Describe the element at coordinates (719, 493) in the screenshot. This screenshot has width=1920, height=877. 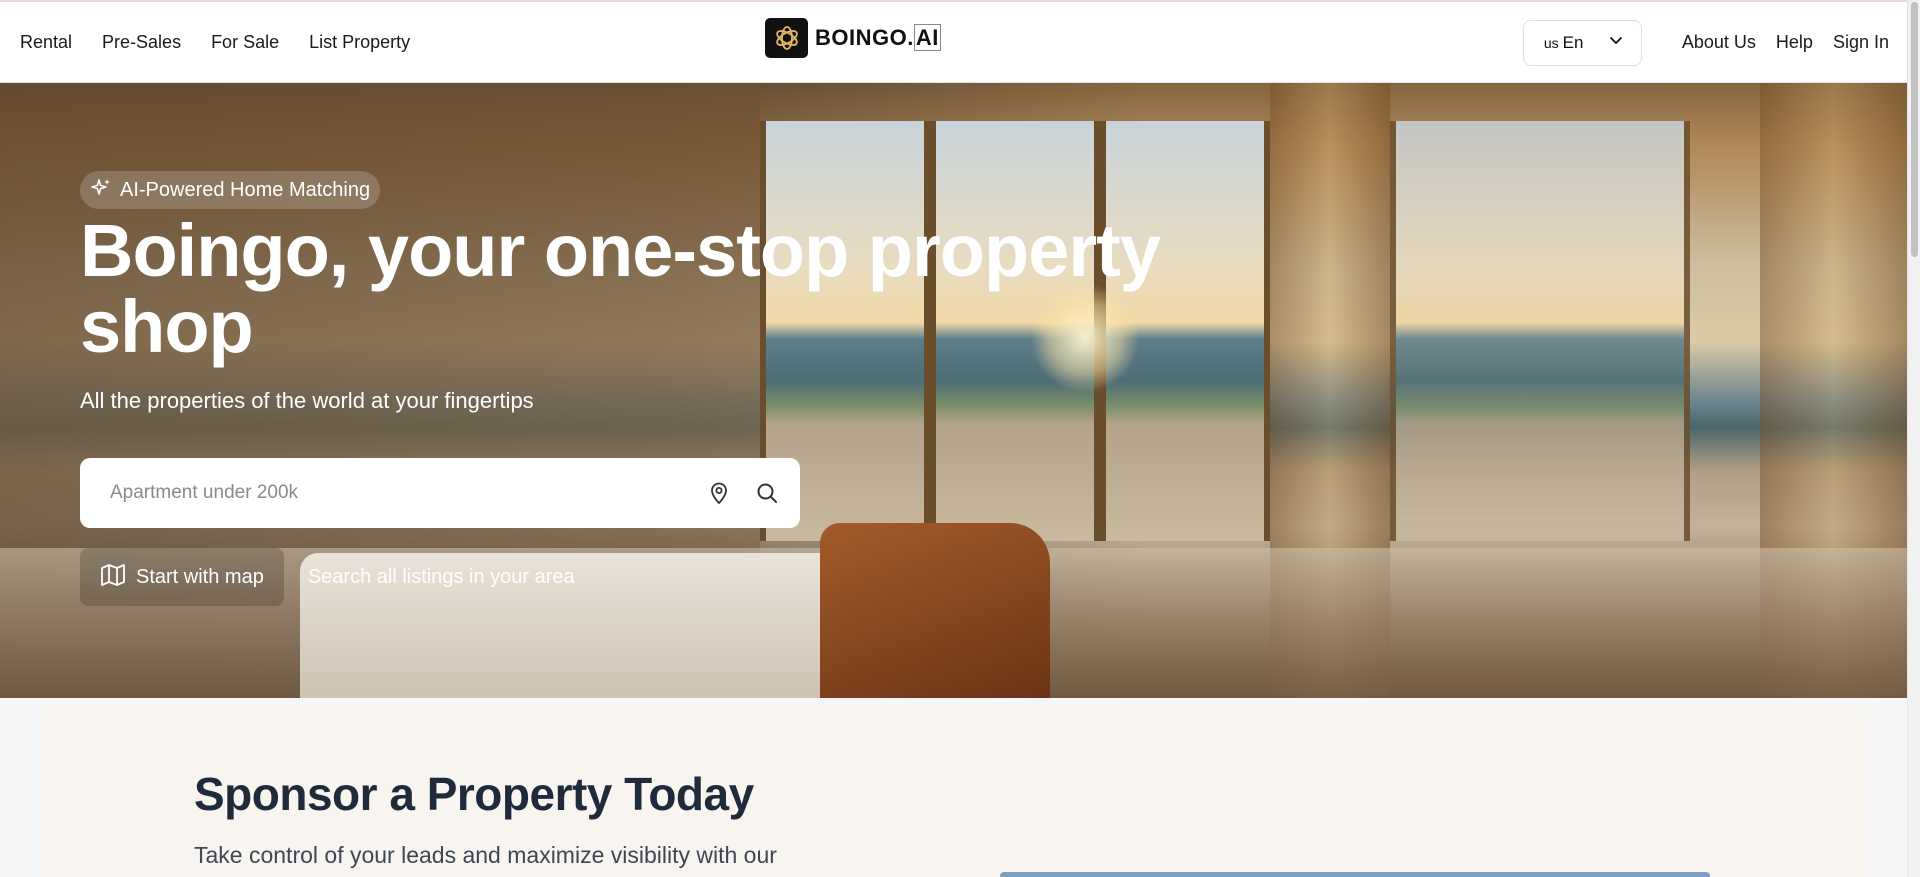
I see `location-pin-icon` at that location.